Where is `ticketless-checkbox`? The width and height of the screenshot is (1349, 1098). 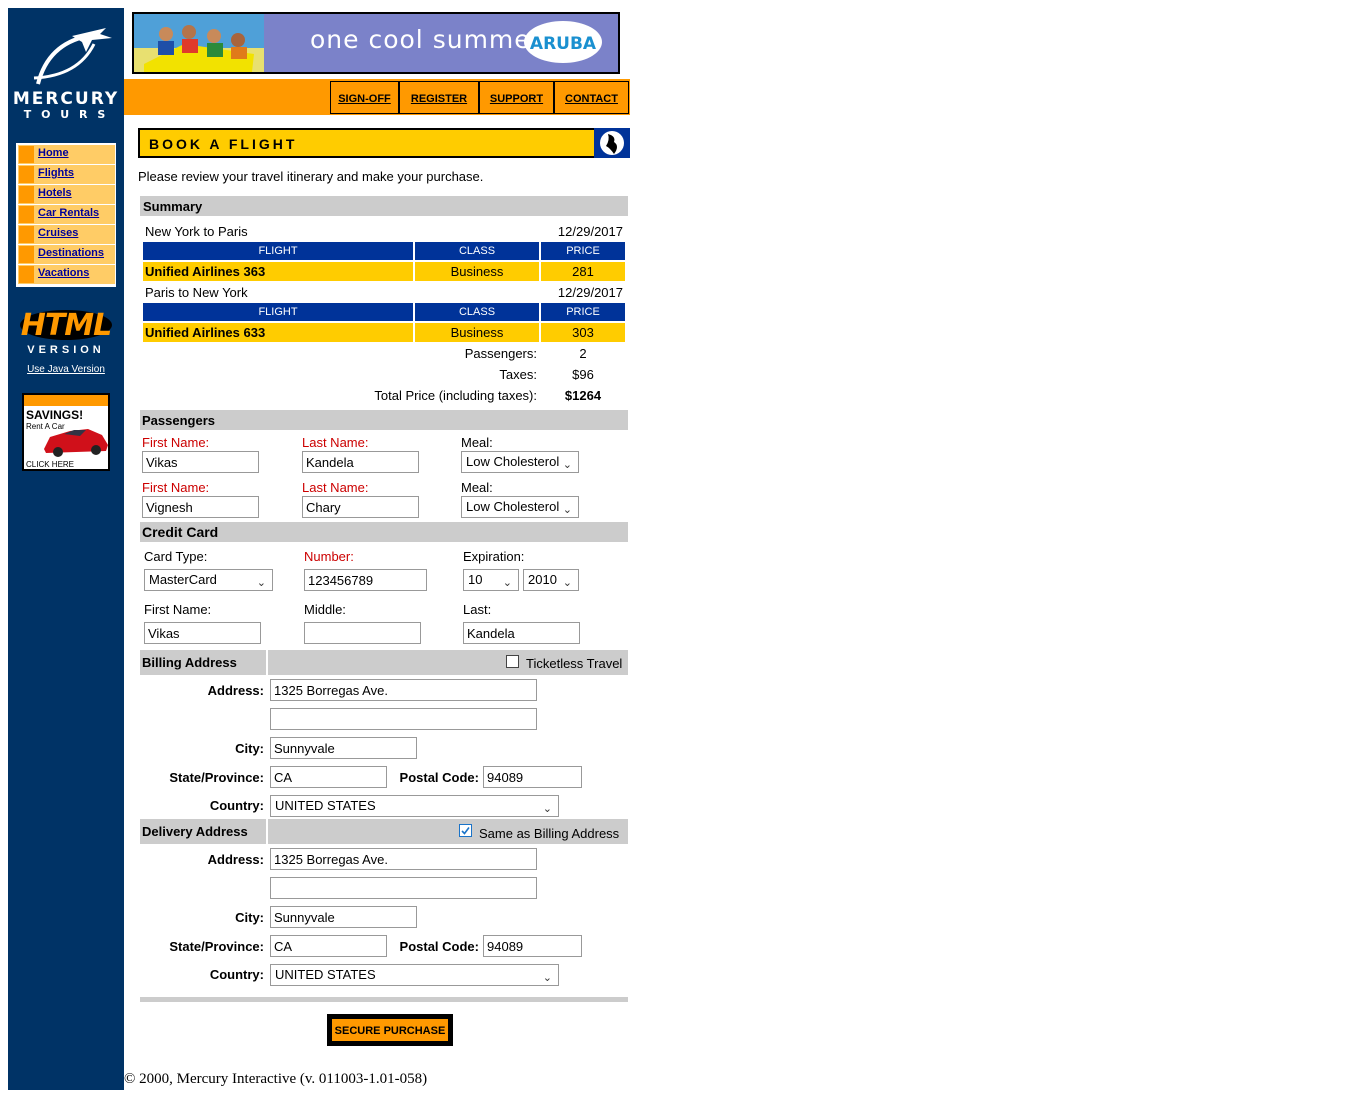
ticketless-checkbox is located at coordinates (512, 661).